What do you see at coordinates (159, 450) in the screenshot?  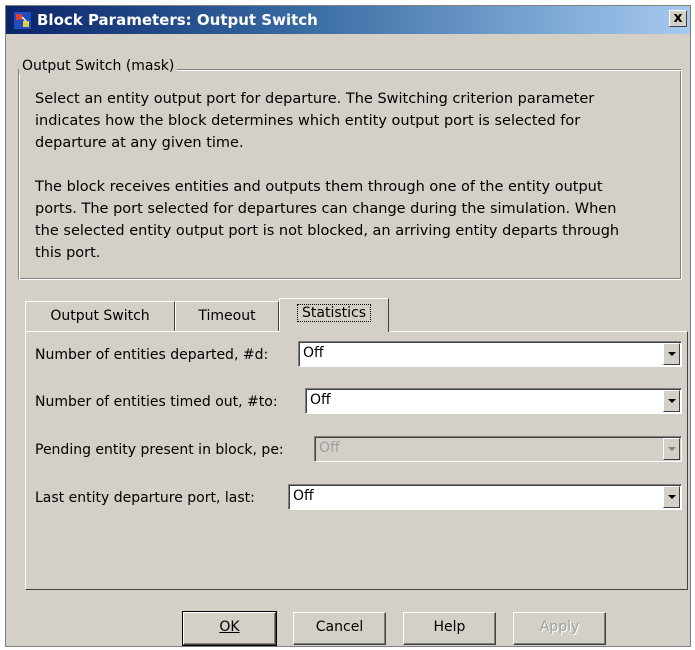 I see `pending-entity-label: Pending entity present in block, pe:` at bounding box center [159, 450].